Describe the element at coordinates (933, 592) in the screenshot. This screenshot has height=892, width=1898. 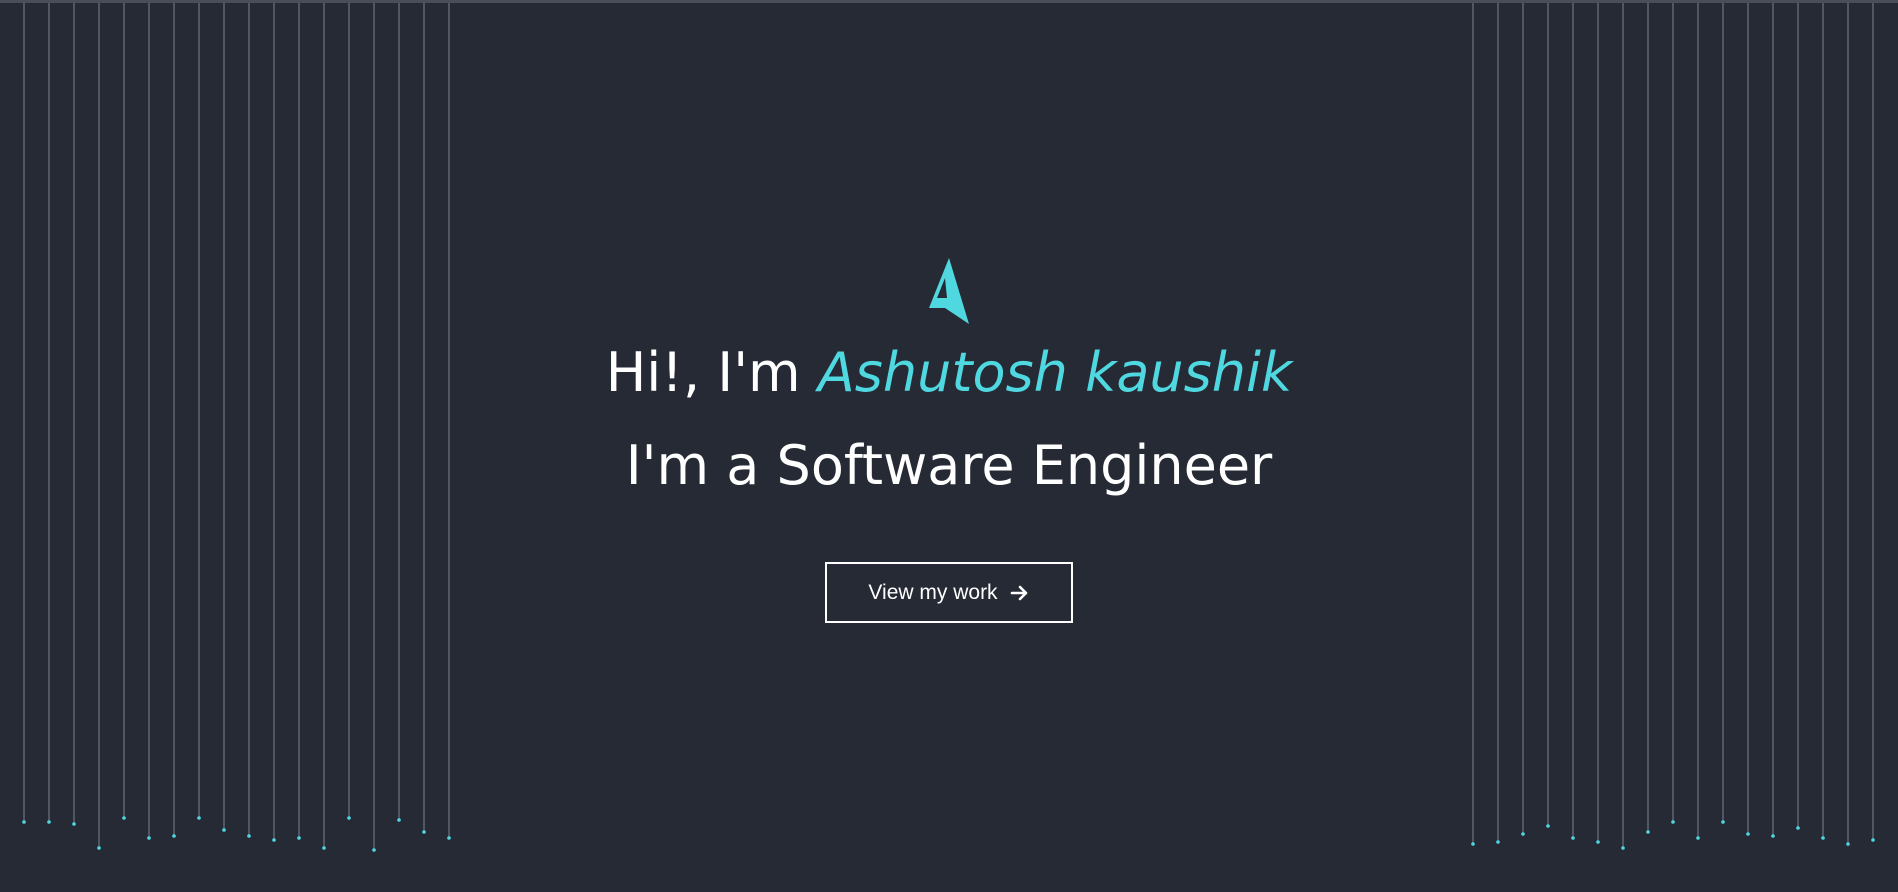
I see `view-my-work-label: View my work` at that location.